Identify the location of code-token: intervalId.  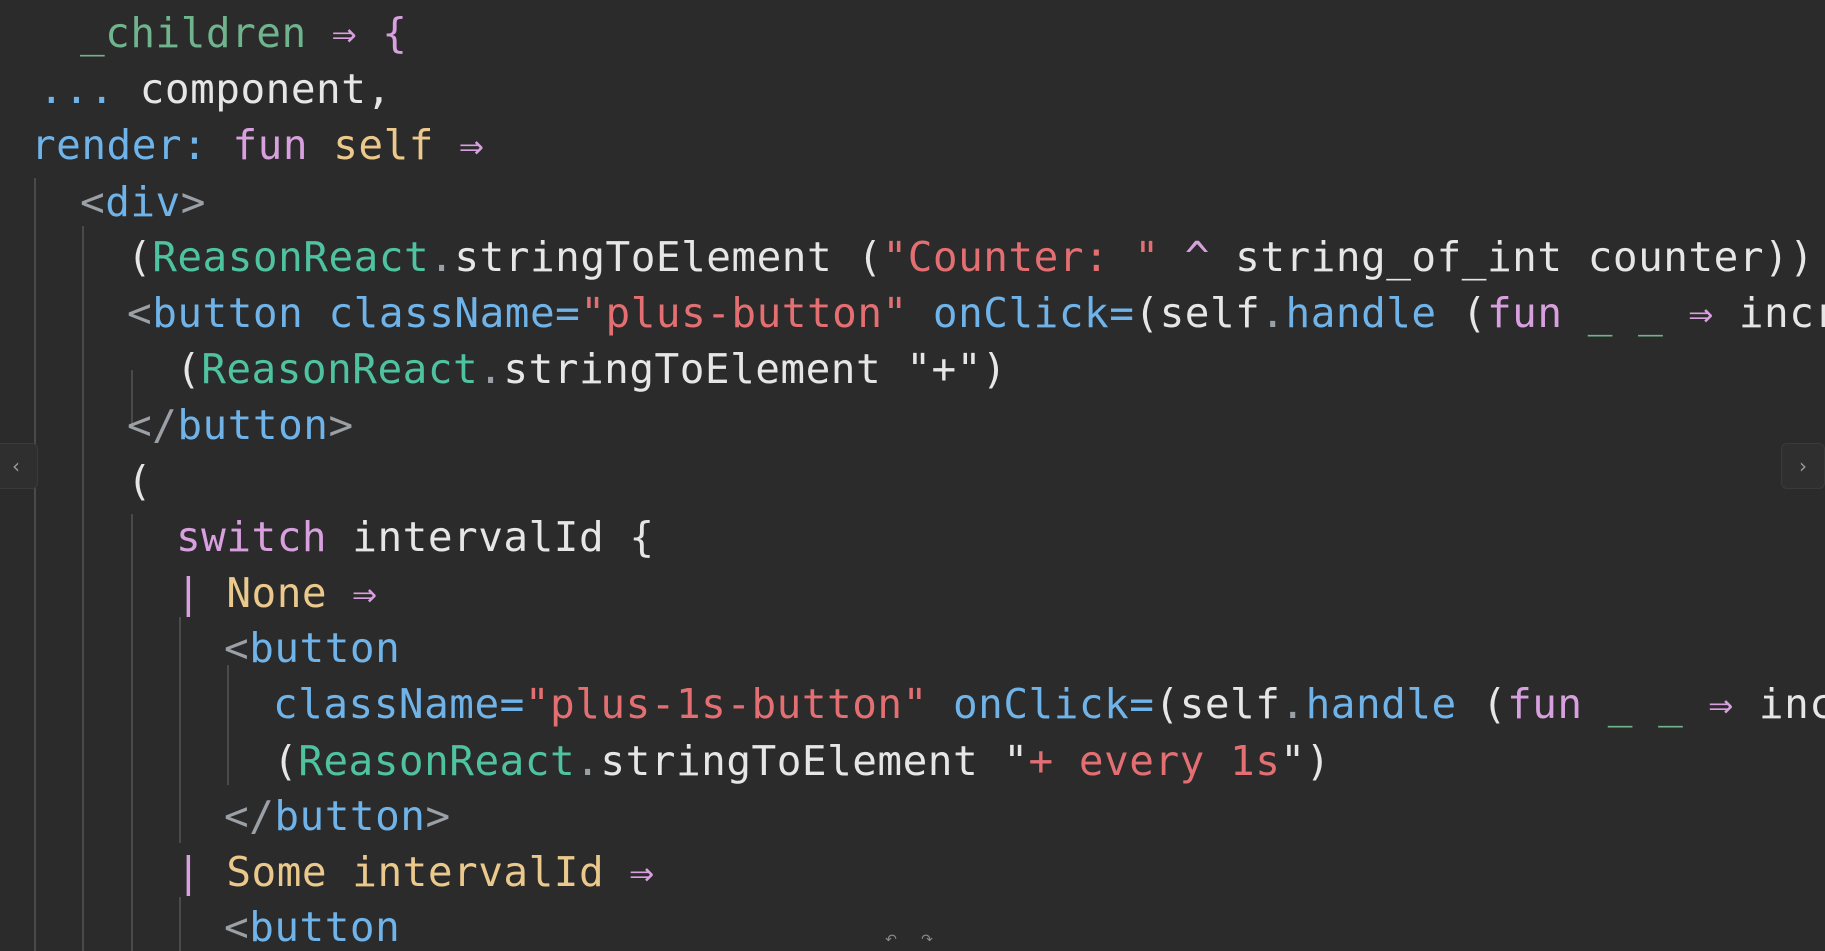
(466, 872).